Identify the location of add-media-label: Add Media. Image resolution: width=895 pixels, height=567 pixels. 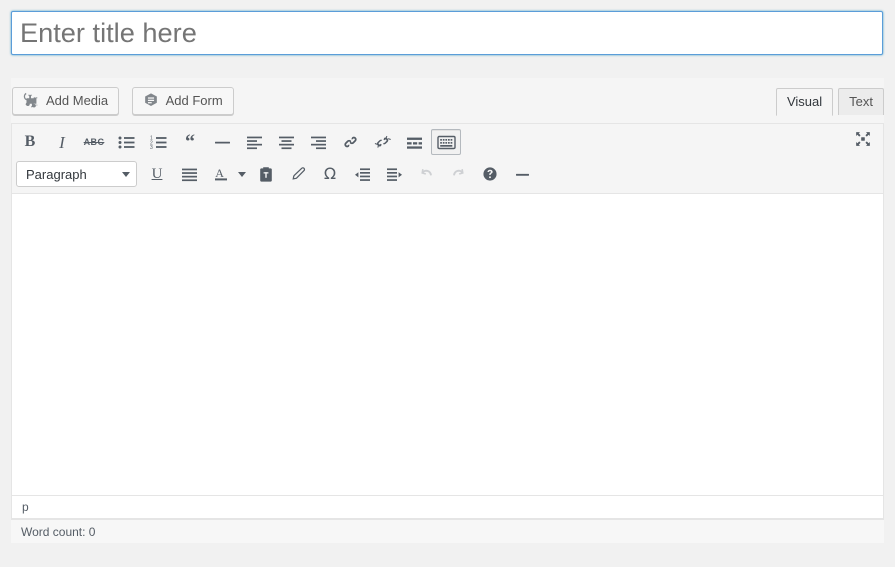
(77, 100).